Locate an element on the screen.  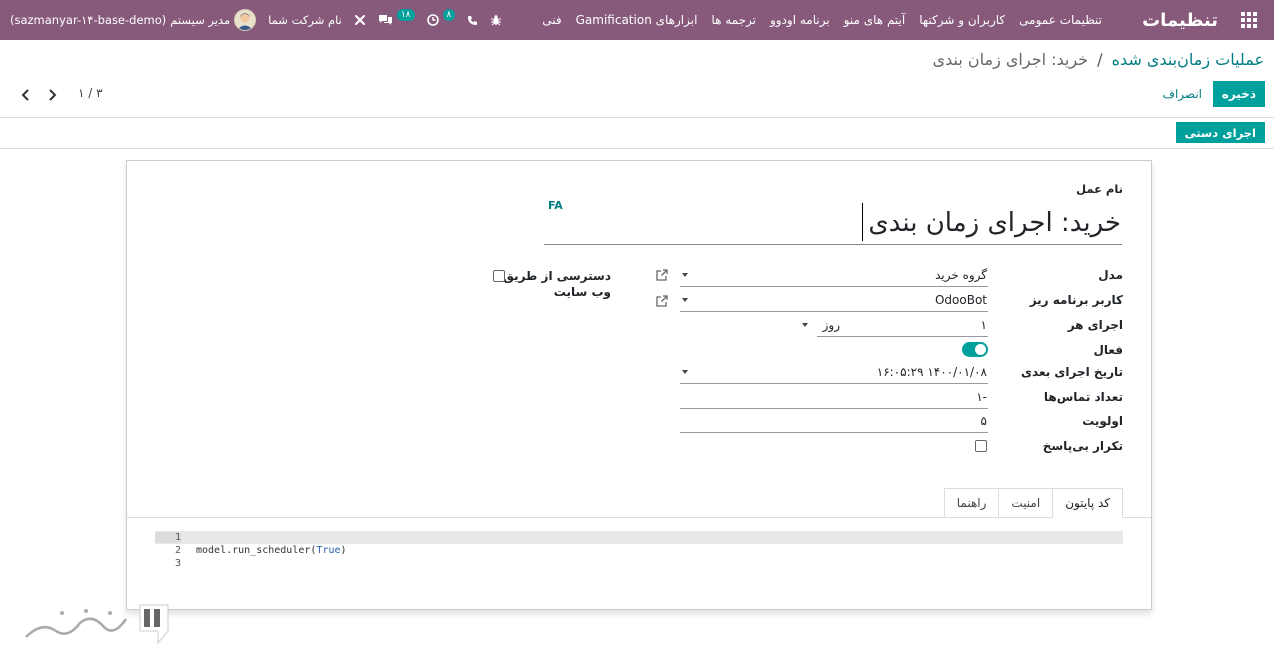
next-call-field: ۱۴۰۰/۰۱/۰۸ ۱۶:۰۵:۲۹ is located at coordinates (834, 372).